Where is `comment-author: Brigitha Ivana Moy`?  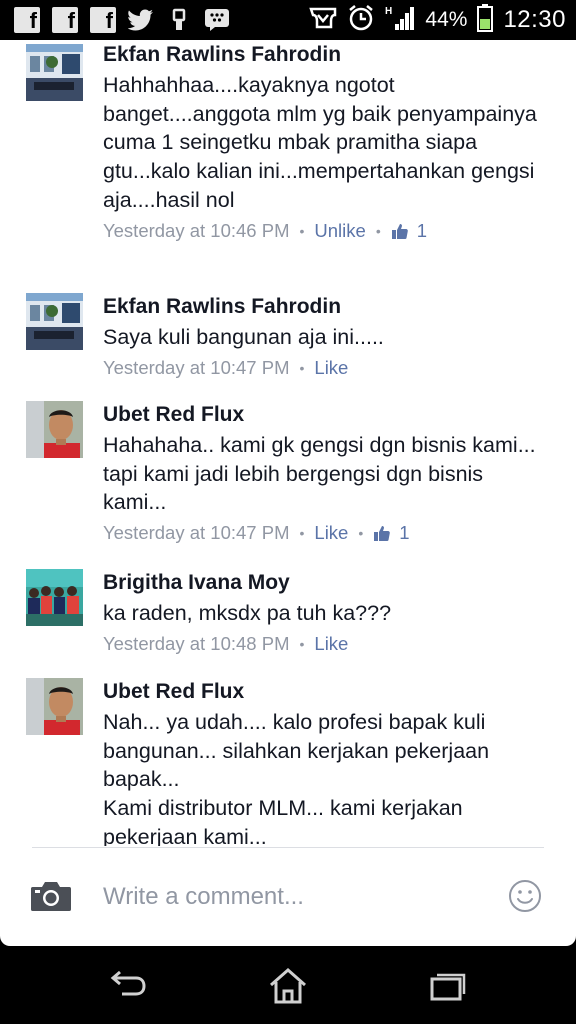
comment-author: Brigitha Ivana Moy is located at coordinates (323, 583).